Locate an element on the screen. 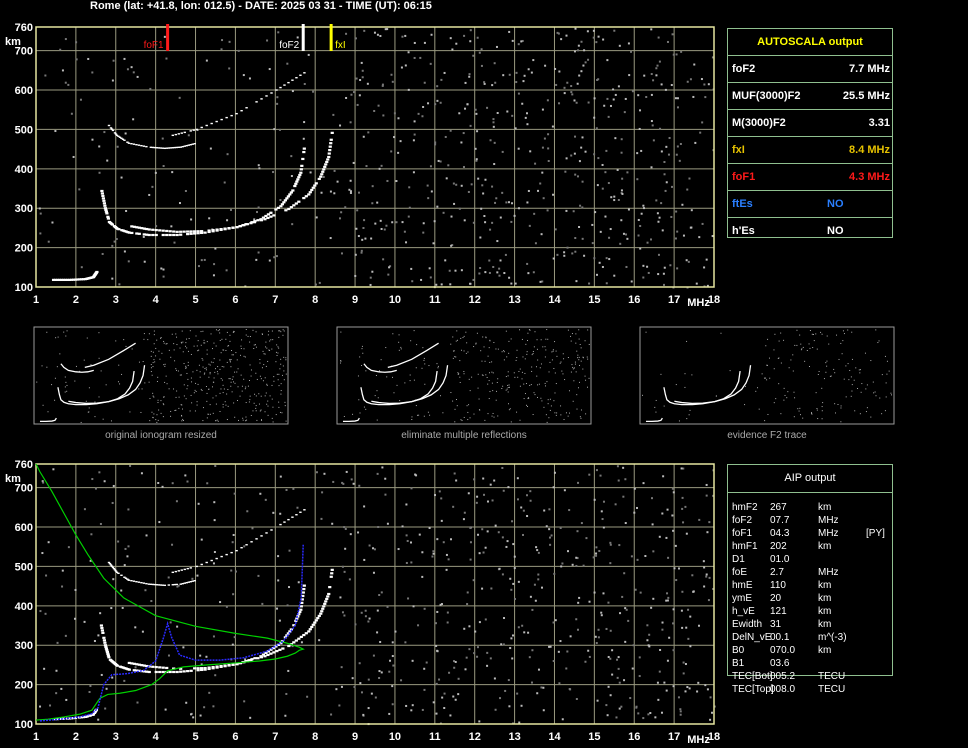  aip-cell: foF2 is located at coordinates (742, 520).